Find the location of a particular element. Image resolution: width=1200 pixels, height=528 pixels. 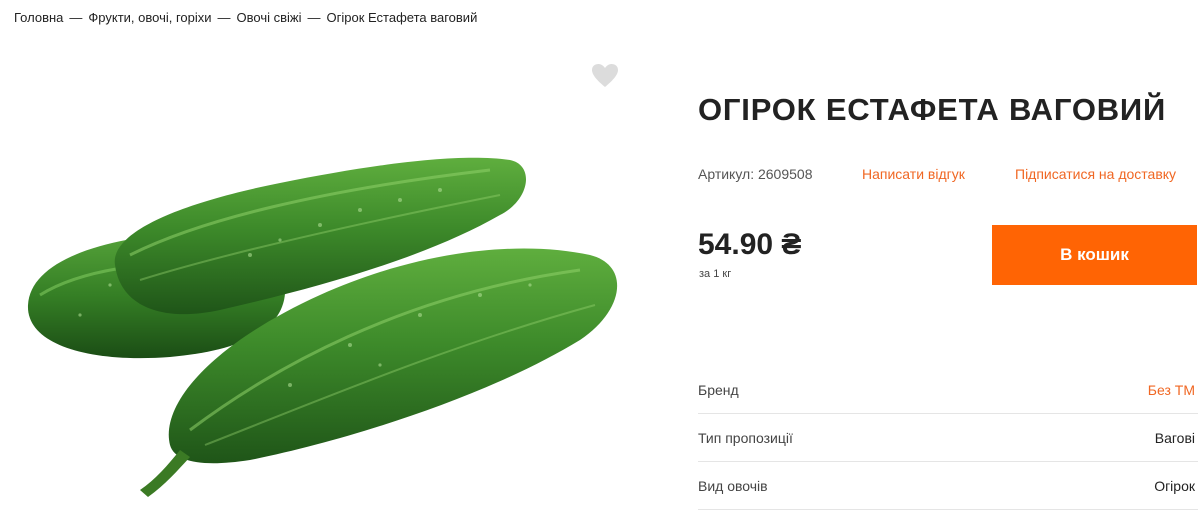

favorite-button is located at coordinates (605, 76).